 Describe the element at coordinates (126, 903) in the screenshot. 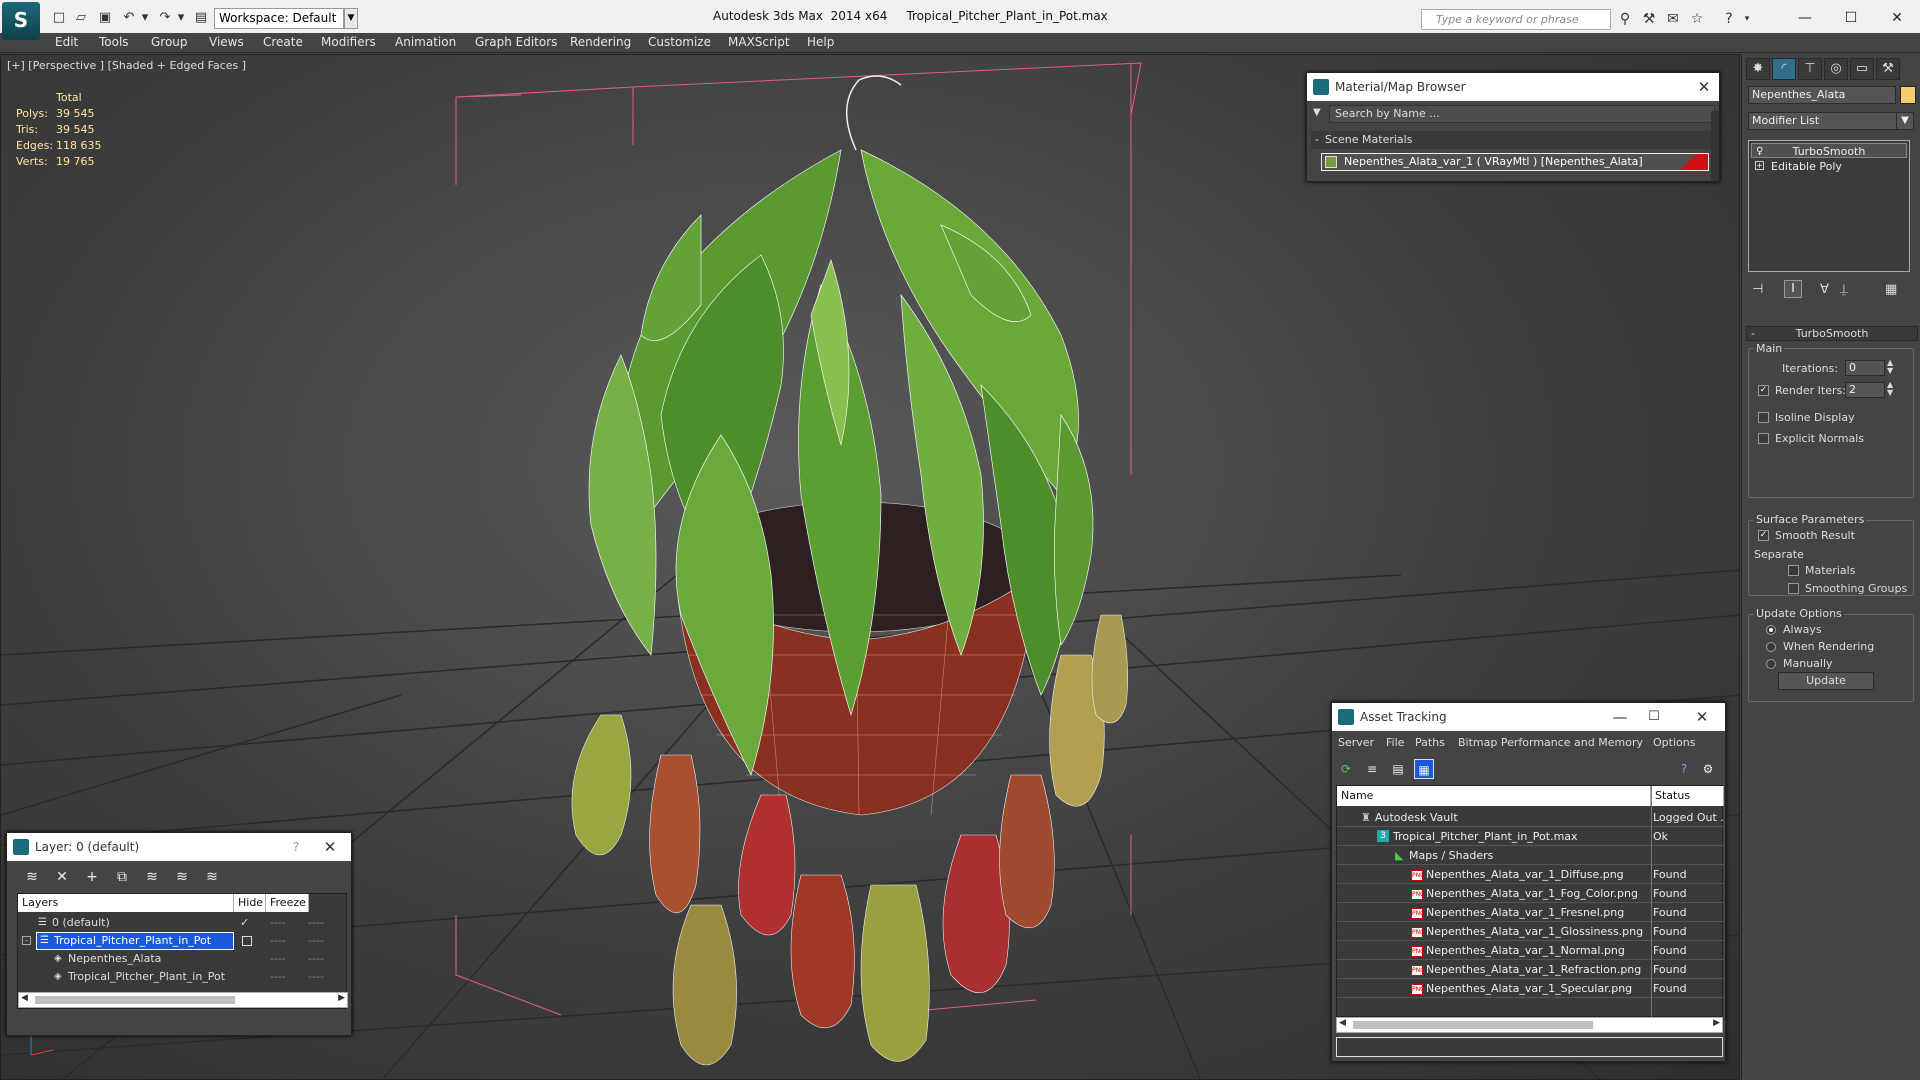

I see `col-layers: Layers` at that location.